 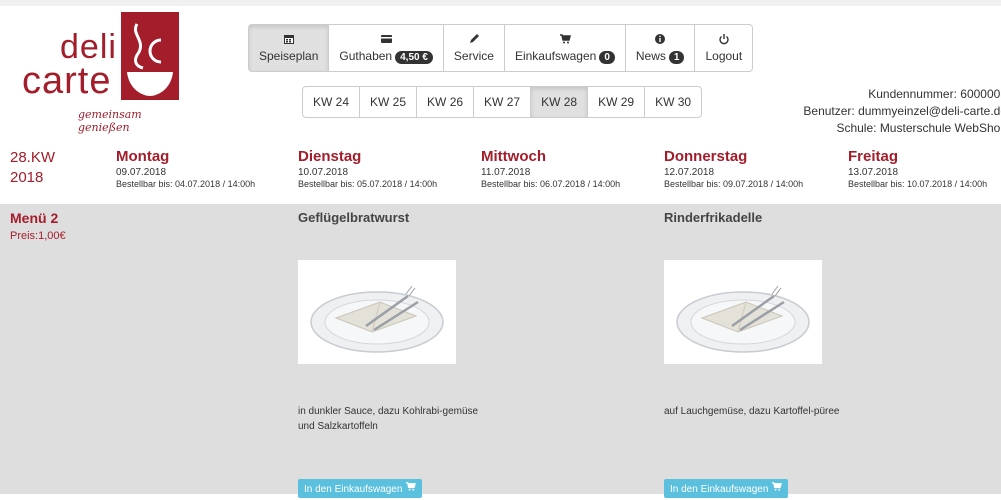 I want to click on week-kw27: KW 27, so click(x=503, y=102).